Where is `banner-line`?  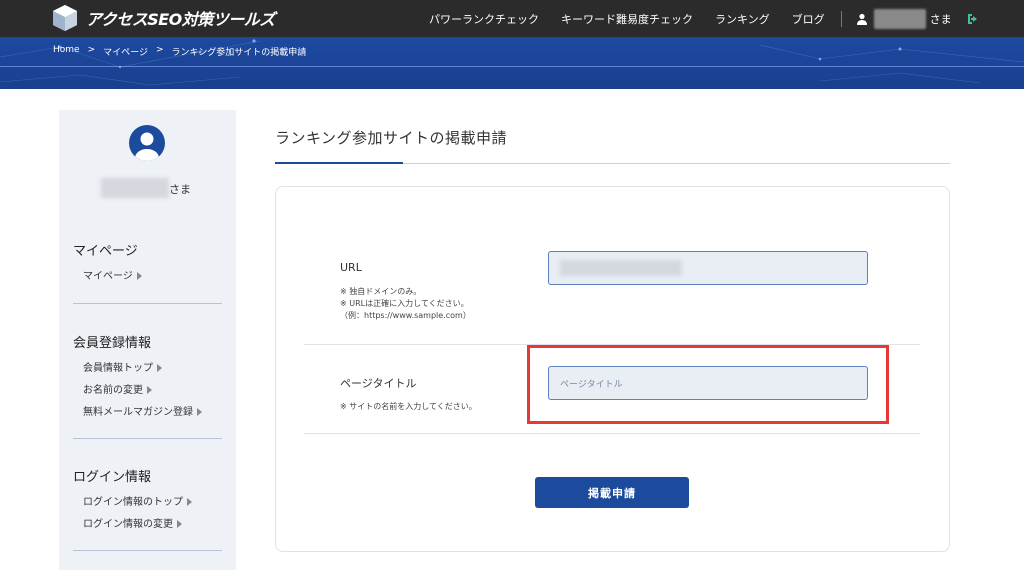
banner-line is located at coordinates (512, 66).